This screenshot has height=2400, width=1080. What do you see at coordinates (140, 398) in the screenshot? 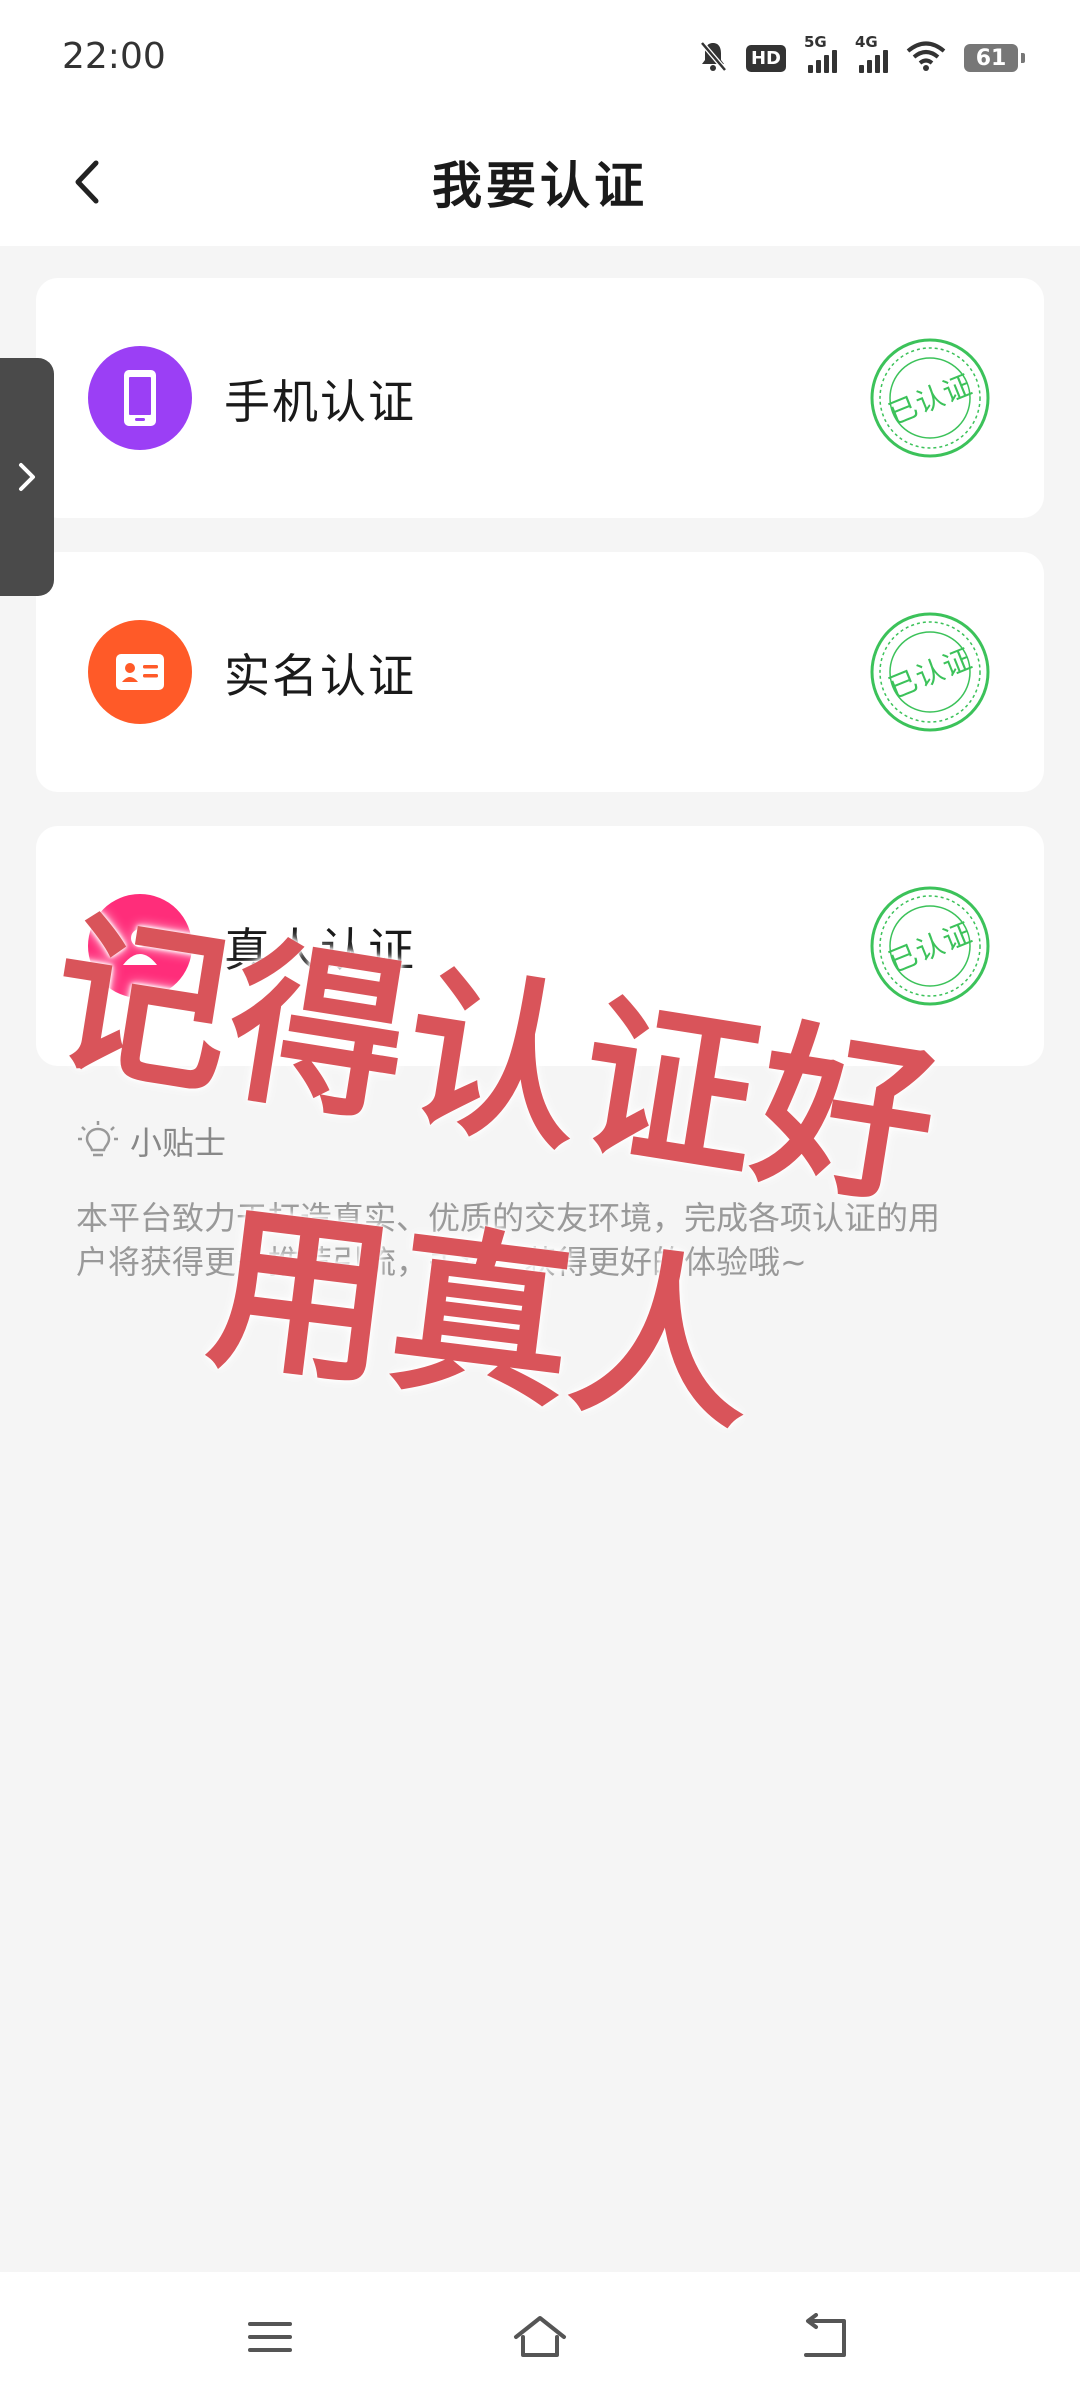
I see `phone-icon` at bounding box center [140, 398].